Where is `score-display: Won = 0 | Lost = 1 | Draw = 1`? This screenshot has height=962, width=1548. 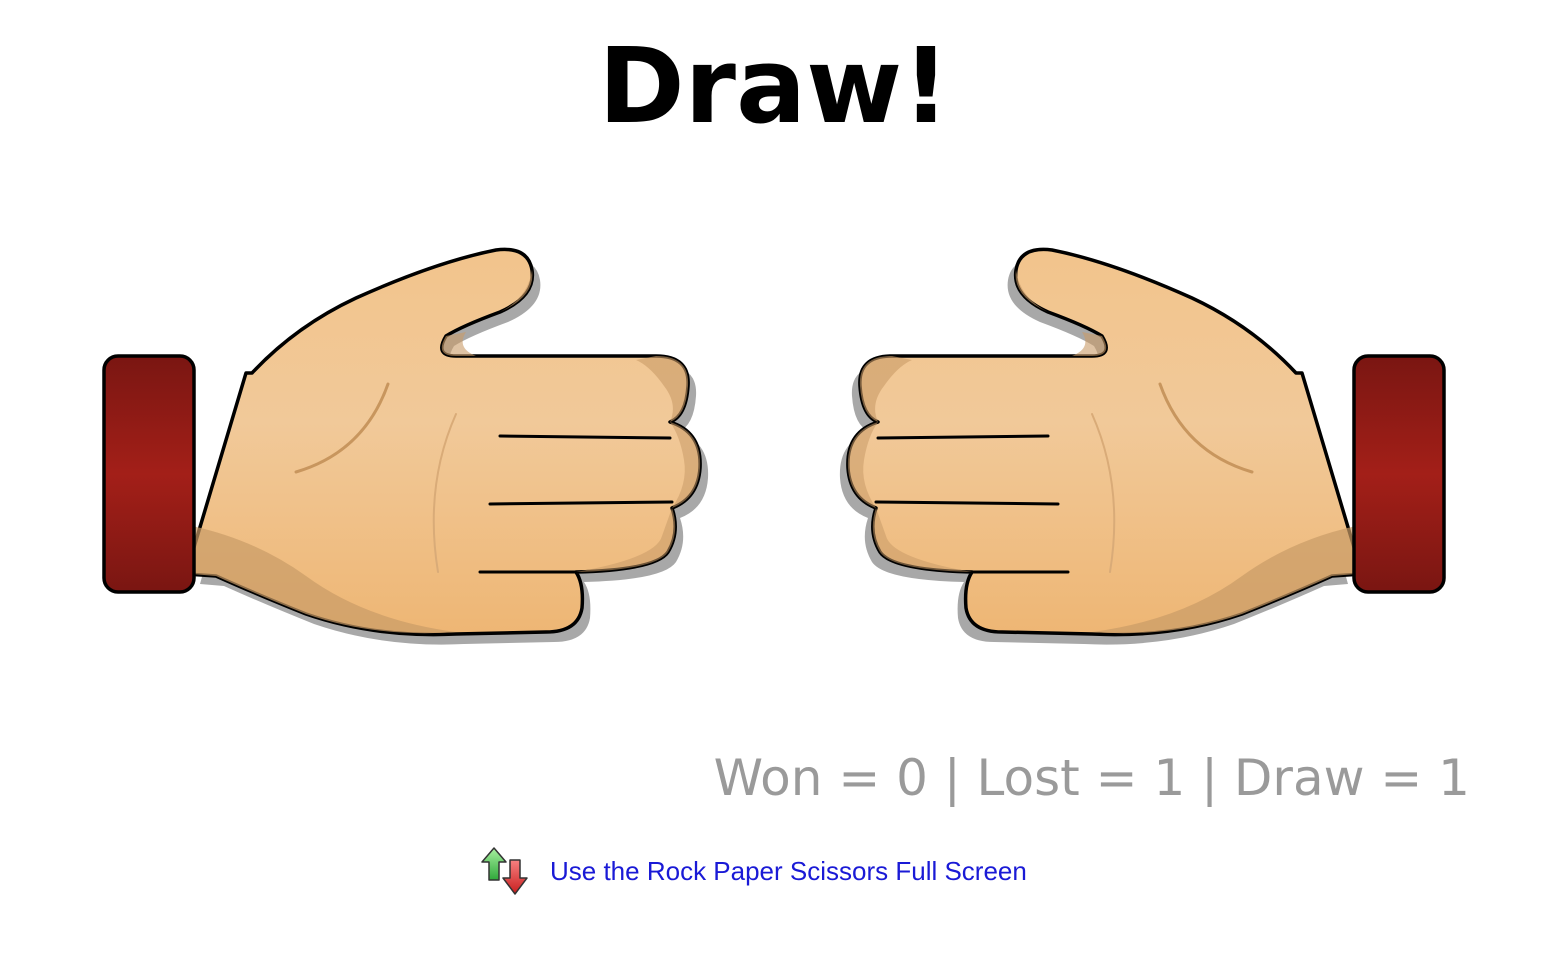 score-display: Won = 0 | Lost = 1 | Draw = 1 is located at coordinates (1091, 778).